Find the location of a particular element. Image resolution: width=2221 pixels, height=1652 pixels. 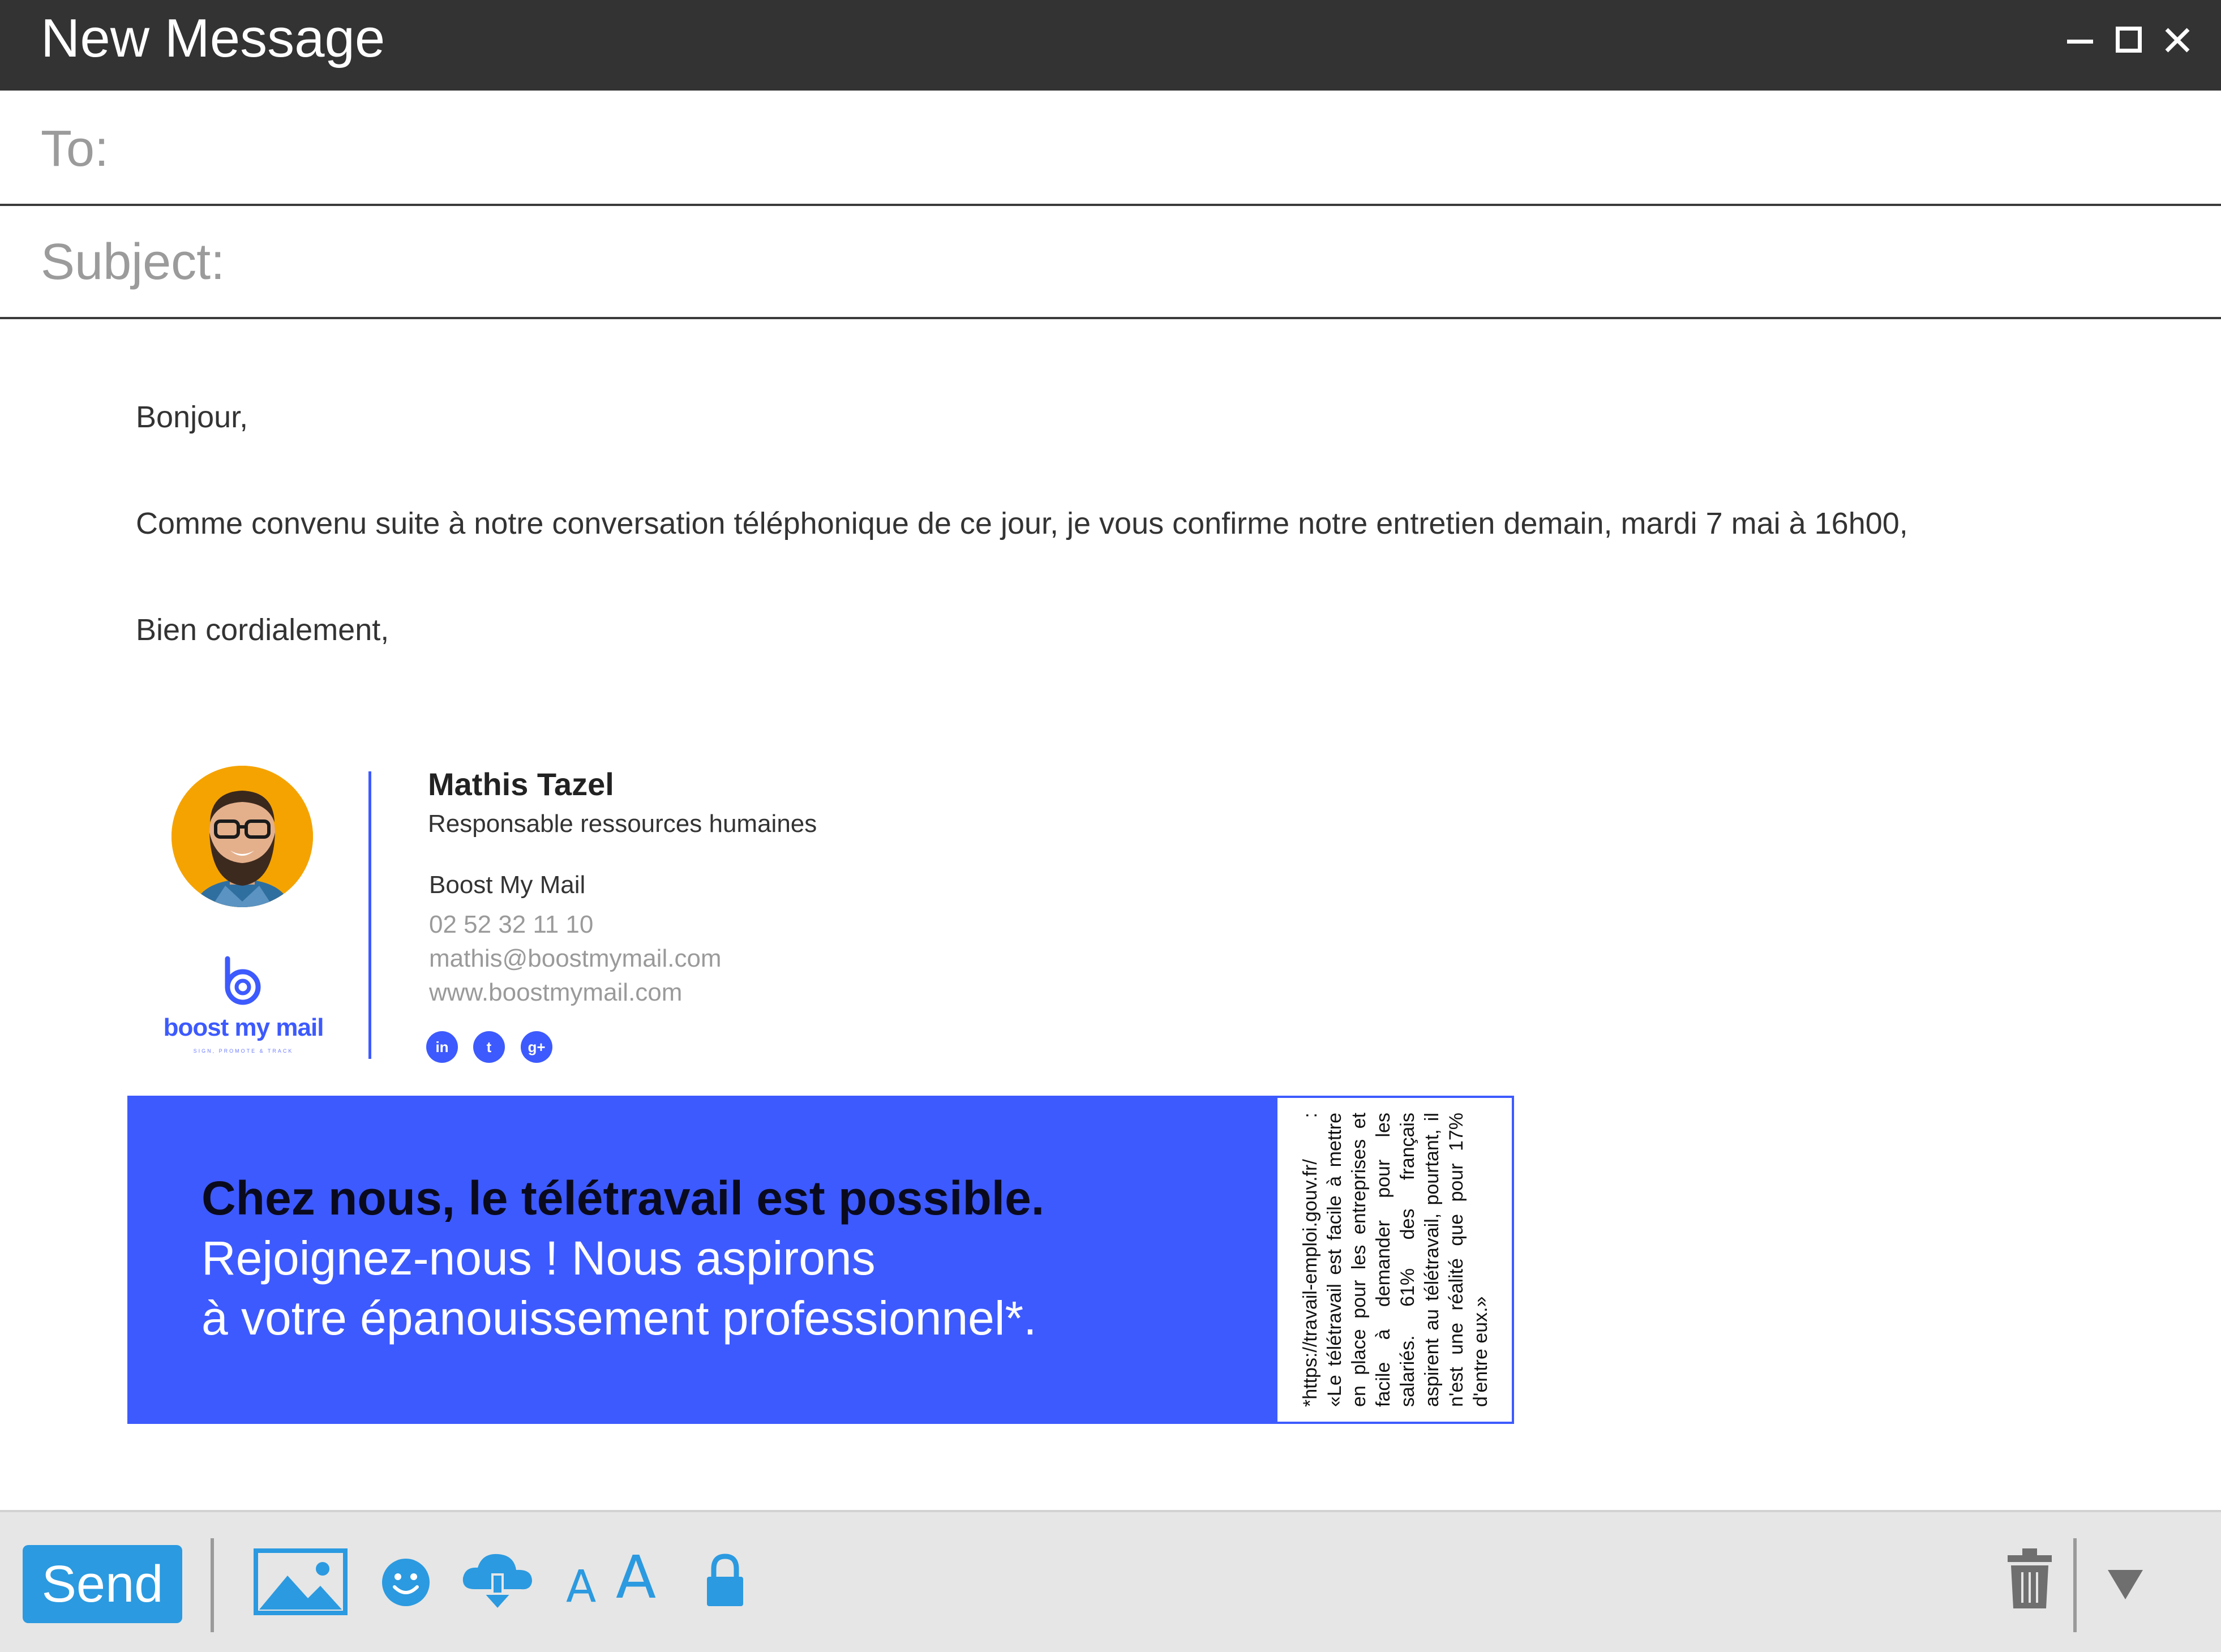

window-title: New Message is located at coordinates (213, 38).